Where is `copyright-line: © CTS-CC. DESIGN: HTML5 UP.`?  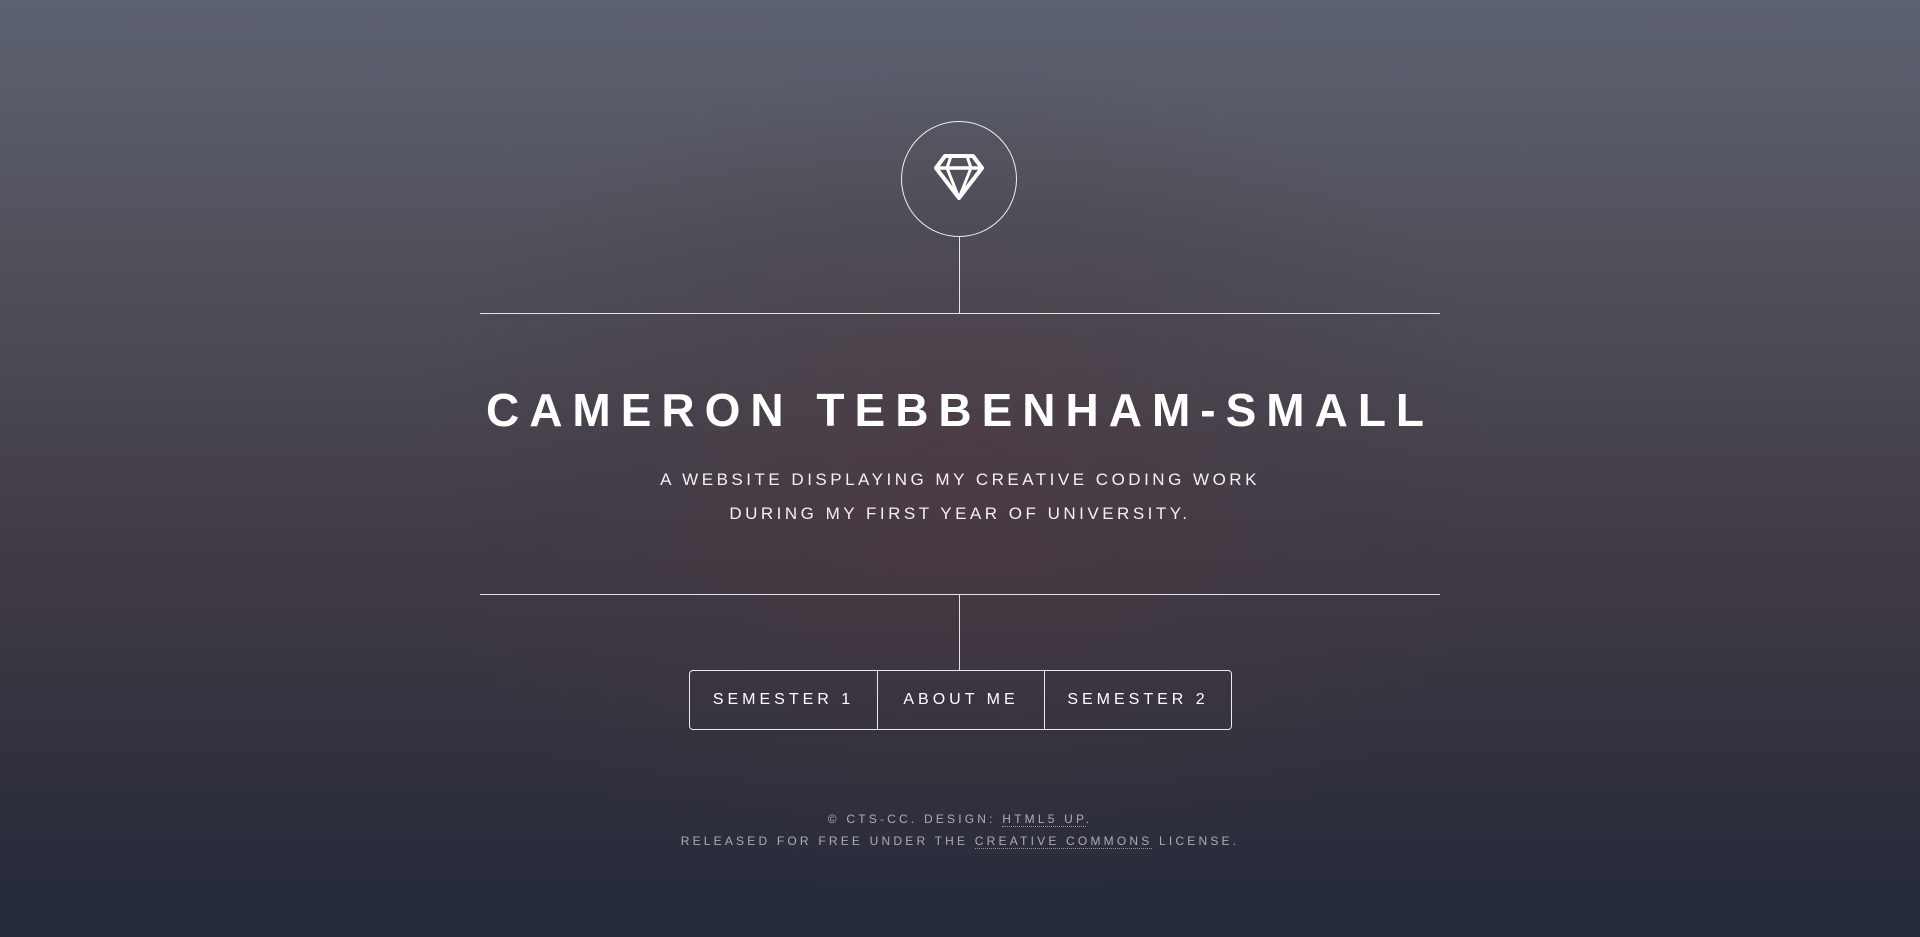
copyright-line: © CTS-CC. DESIGN: HTML5 UP. is located at coordinates (960, 819).